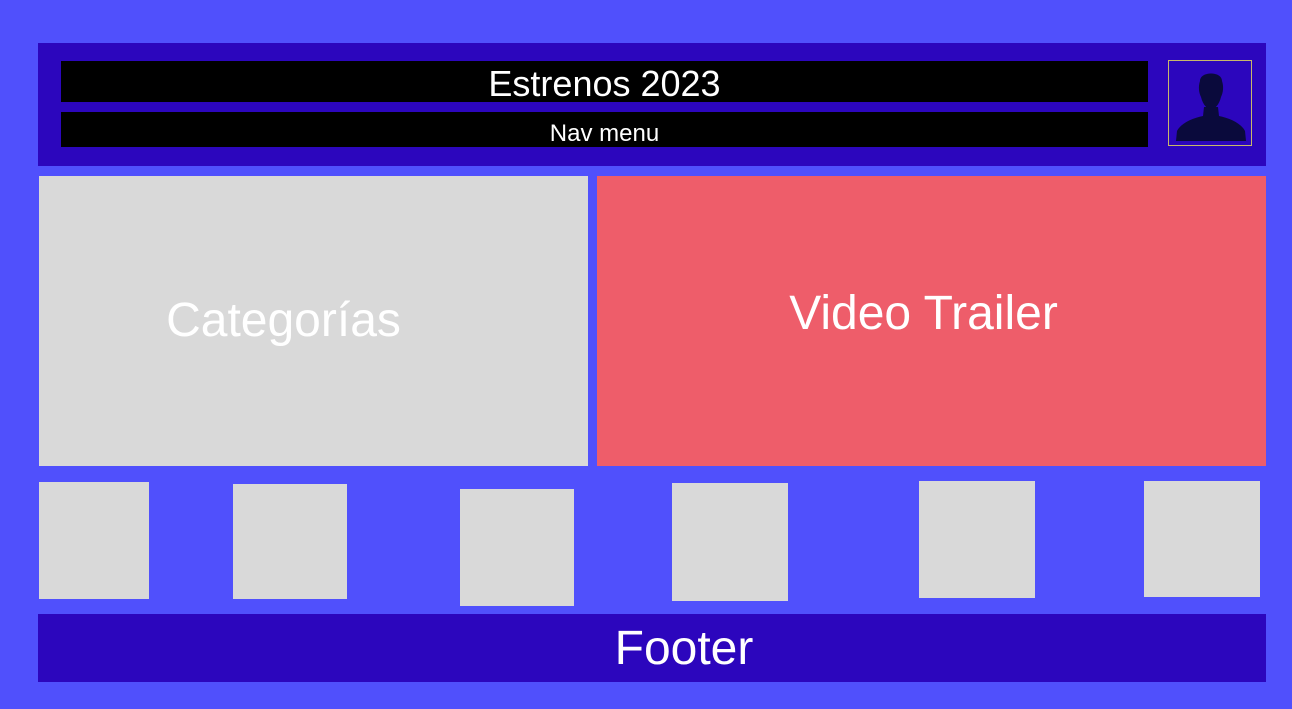 The image size is (1292, 709). What do you see at coordinates (604, 82) in the screenshot?
I see `page-title: Estrenos 2023` at bounding box center [604, 82].